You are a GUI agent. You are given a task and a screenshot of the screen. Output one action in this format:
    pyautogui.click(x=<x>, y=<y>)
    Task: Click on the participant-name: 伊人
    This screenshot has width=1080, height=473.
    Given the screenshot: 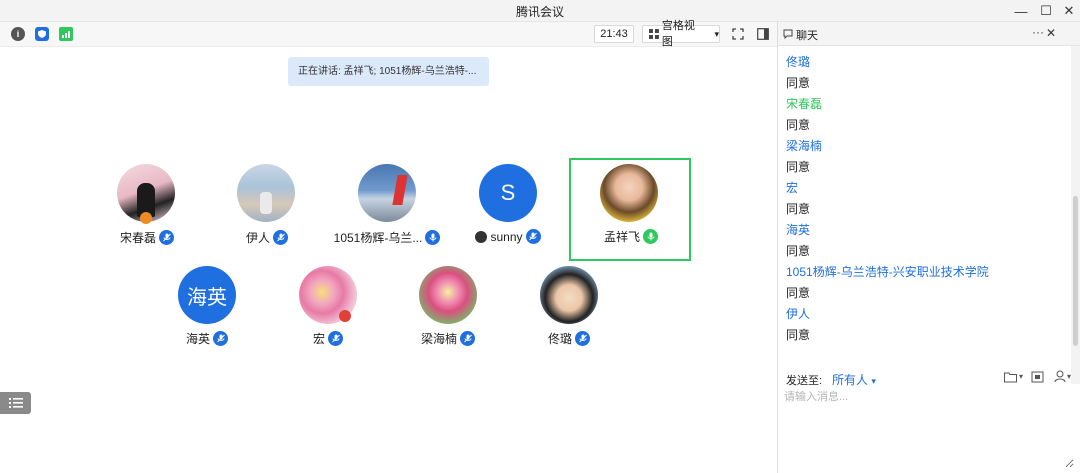 What is the action you would take?
    pyautogui.click(x=257, y=238)
    